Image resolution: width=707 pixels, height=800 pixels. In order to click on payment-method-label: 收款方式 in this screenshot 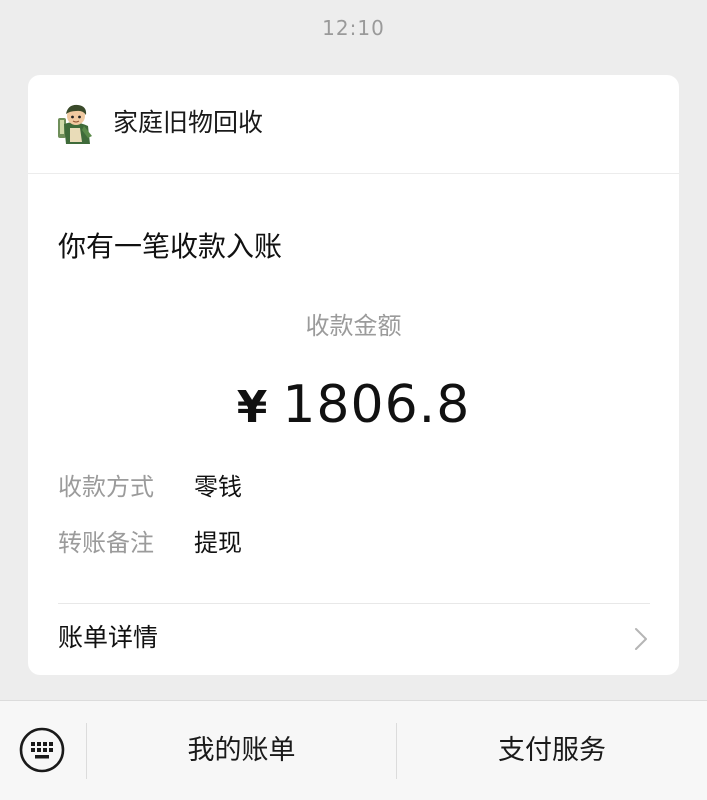, I will do `click(106, 487)`.